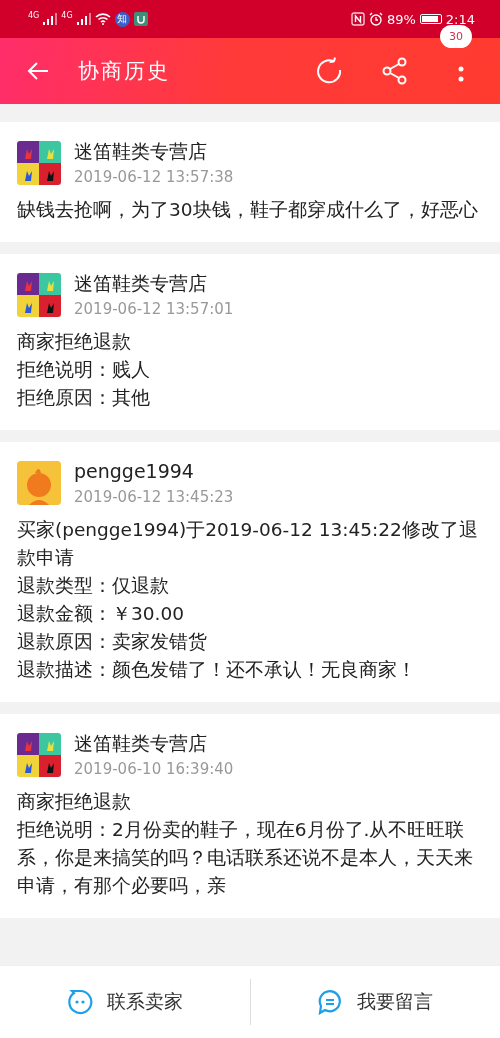 This screenshot has height=1038, width=500. What do you see at coordinates (93, 586) in the screenshot?
I see `message-text: 退款类型：仅退款` at bounding box center [93, 586].